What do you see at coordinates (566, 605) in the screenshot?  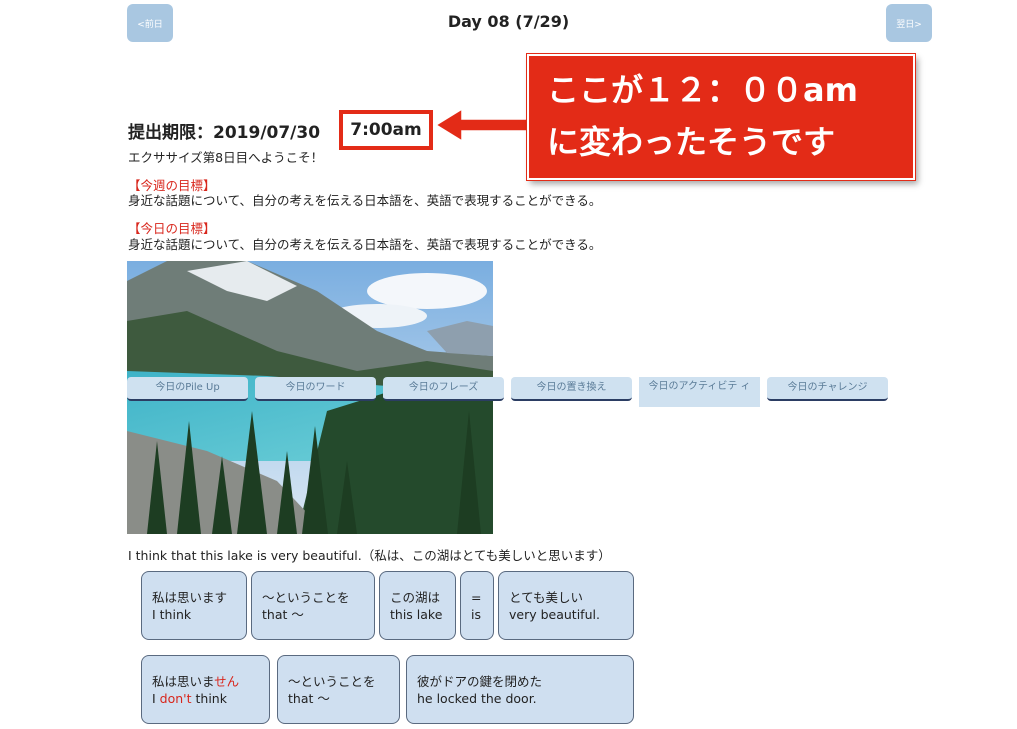 I see `phrase-card: とても美しい very beautiful.` at bounding box center [566, 605].